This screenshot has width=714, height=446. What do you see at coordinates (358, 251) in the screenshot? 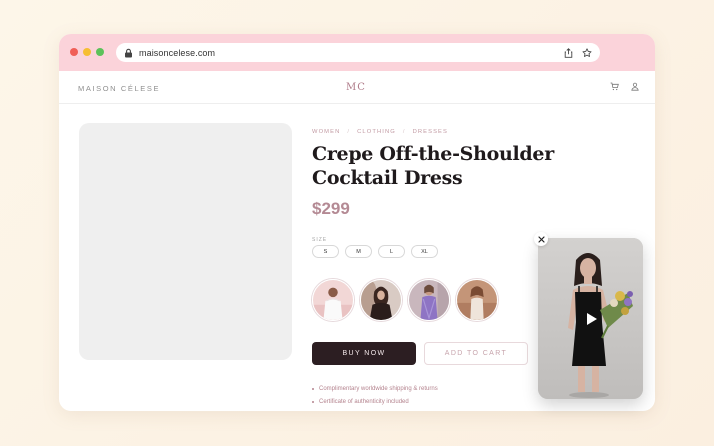
I see `size-option-m: M` at bounding box center [358, 251].